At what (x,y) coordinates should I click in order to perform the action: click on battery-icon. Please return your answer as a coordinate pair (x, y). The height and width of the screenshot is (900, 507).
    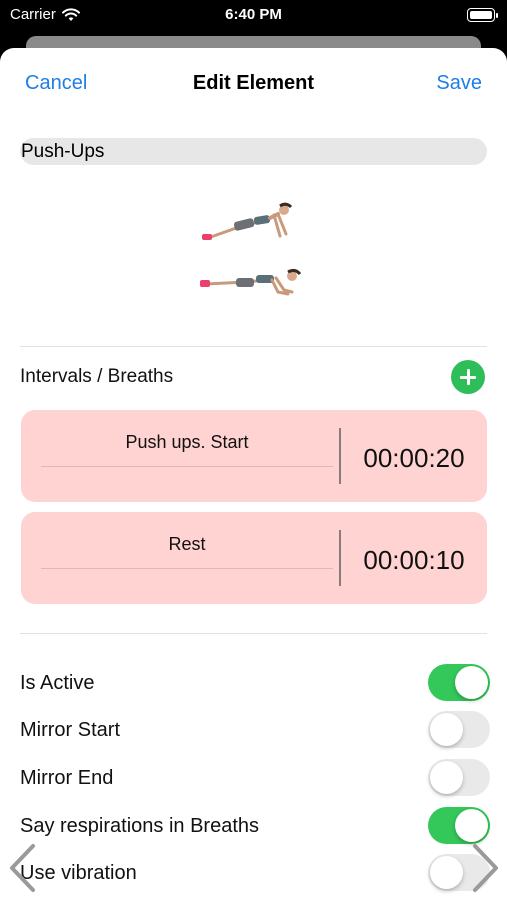
    Looking at the image, I should click on (482, 15).